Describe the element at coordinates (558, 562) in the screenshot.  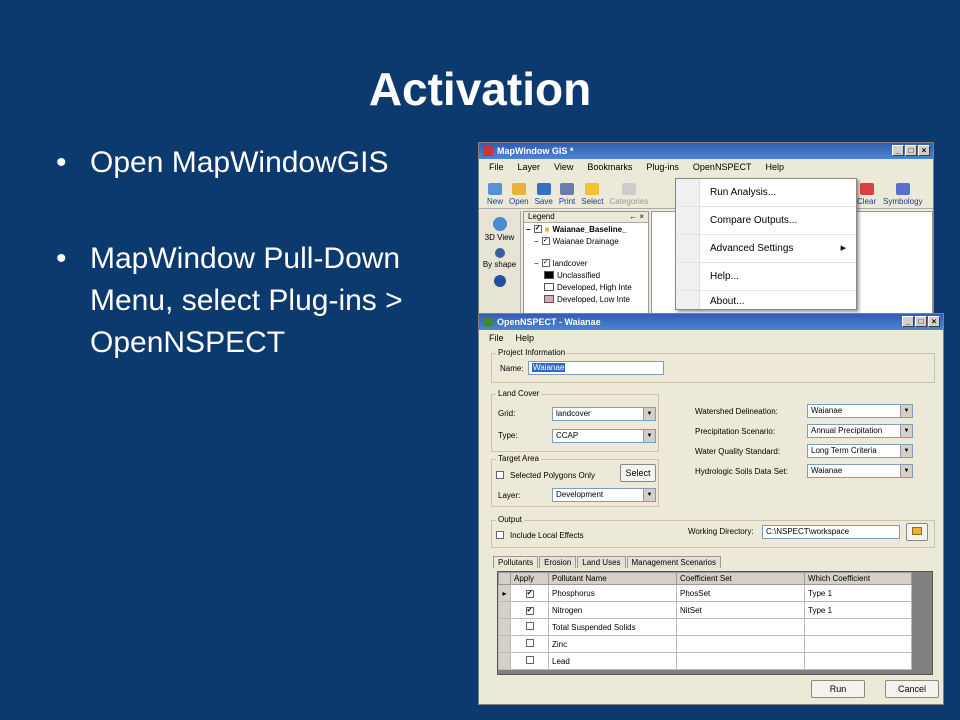
I see `tab-erosion: Erosion` at that location.